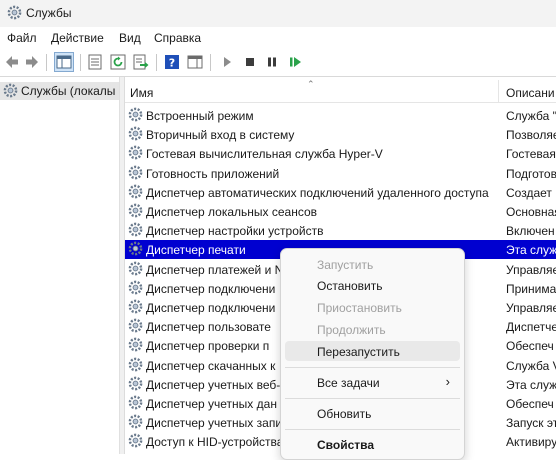 This screenshot has width=556, height=460. I want to click on column-header-description: Описани, so click(530, 93).